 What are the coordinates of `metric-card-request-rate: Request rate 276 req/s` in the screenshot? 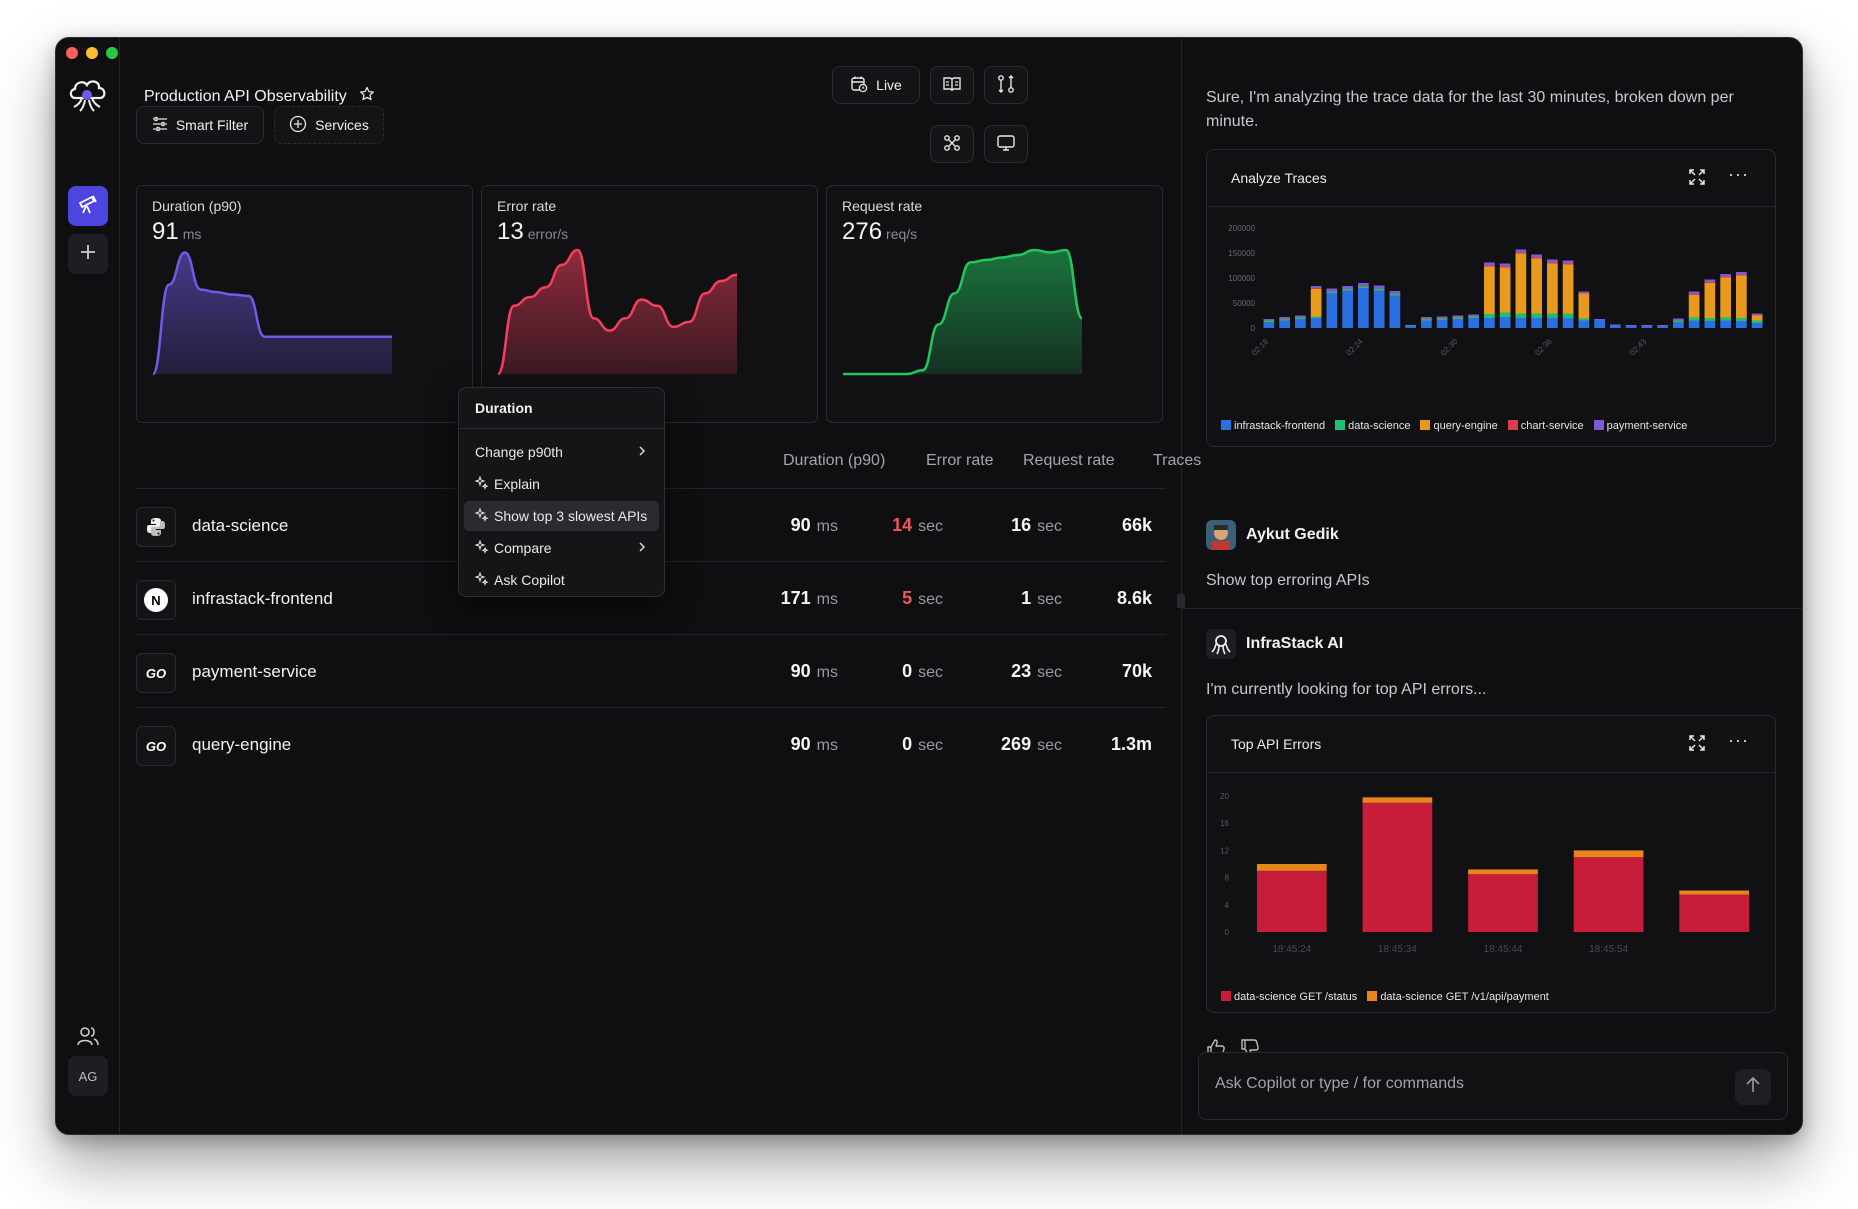 It's located at (994, 304).